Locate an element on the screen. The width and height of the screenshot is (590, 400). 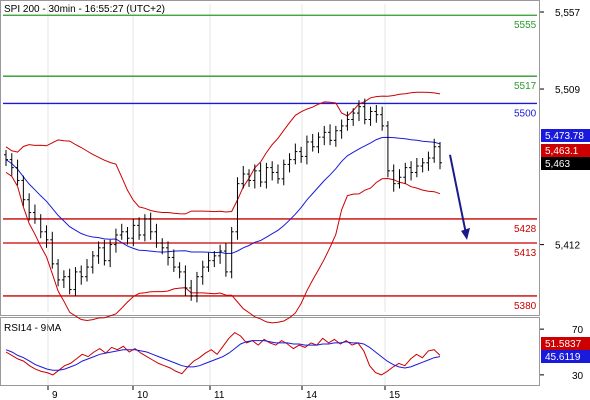
forecast-arrow-shaft is located at coordinates (458, 194).